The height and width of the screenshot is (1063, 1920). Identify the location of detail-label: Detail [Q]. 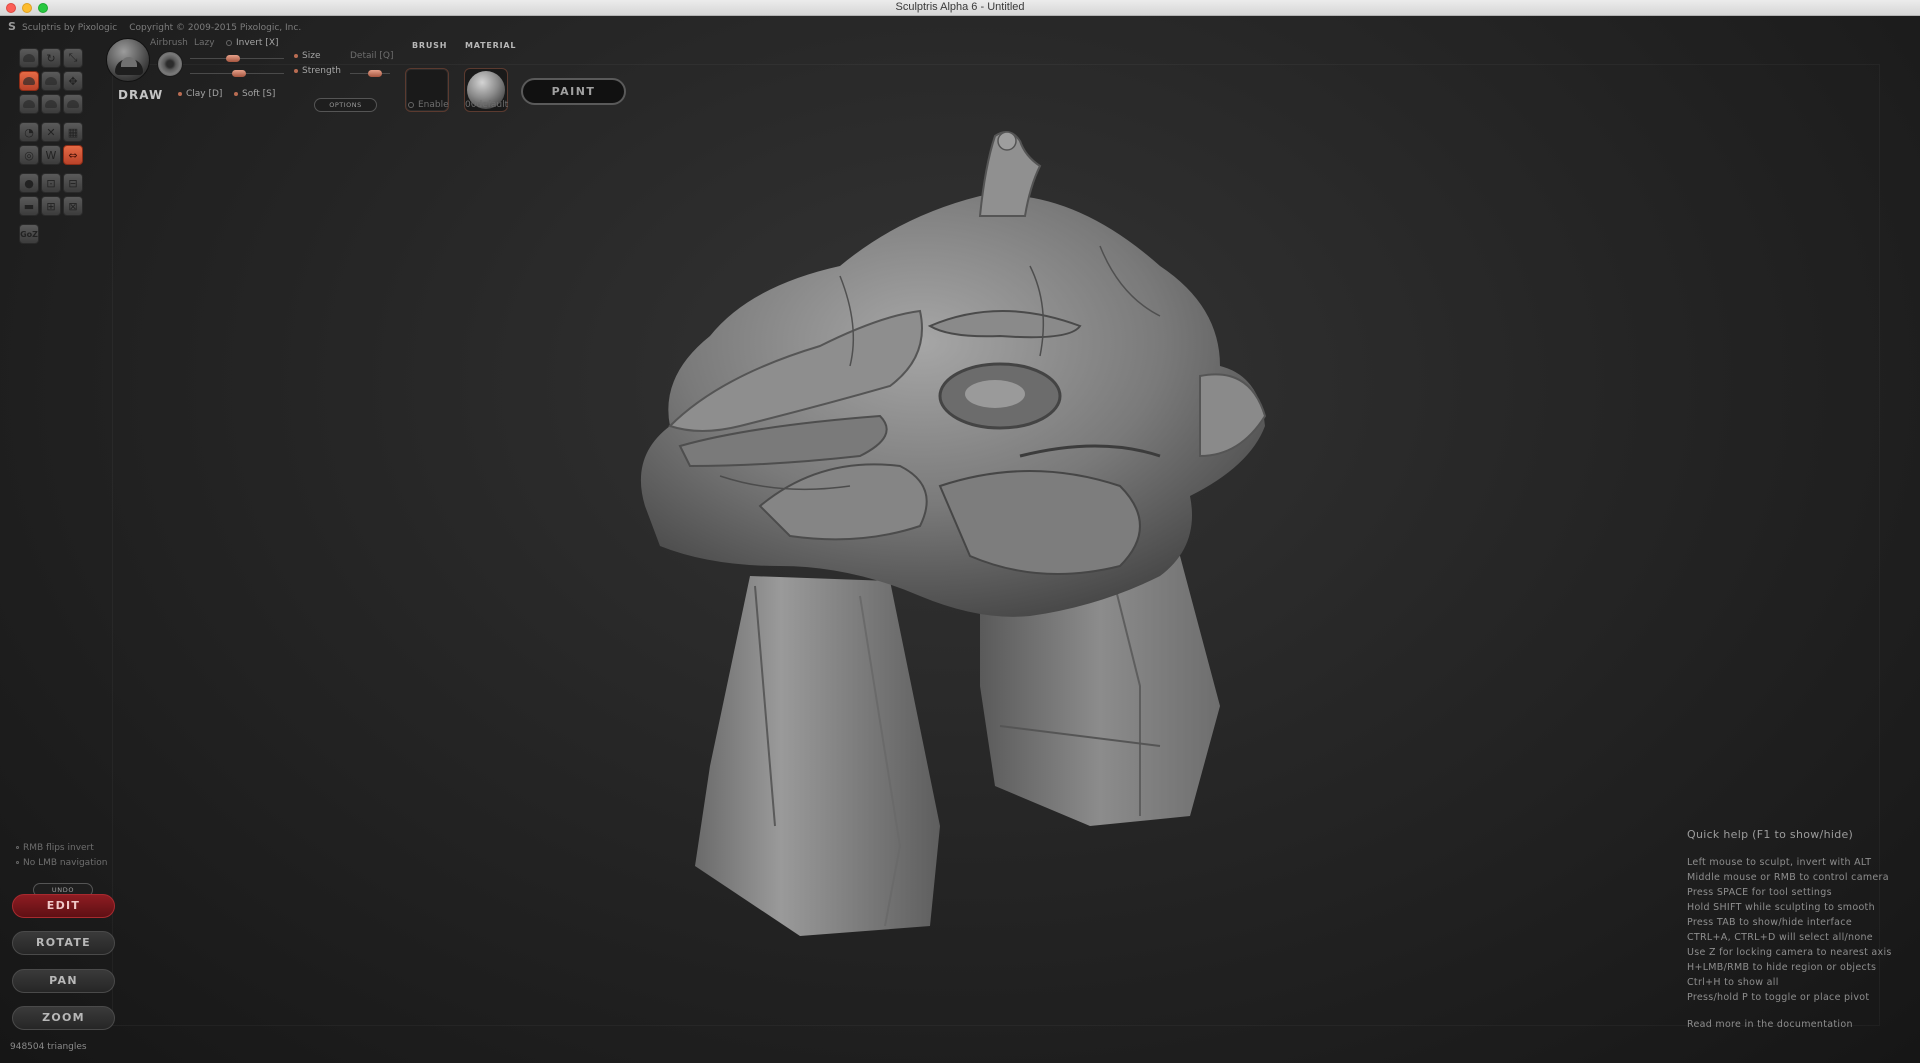
(372, 56).